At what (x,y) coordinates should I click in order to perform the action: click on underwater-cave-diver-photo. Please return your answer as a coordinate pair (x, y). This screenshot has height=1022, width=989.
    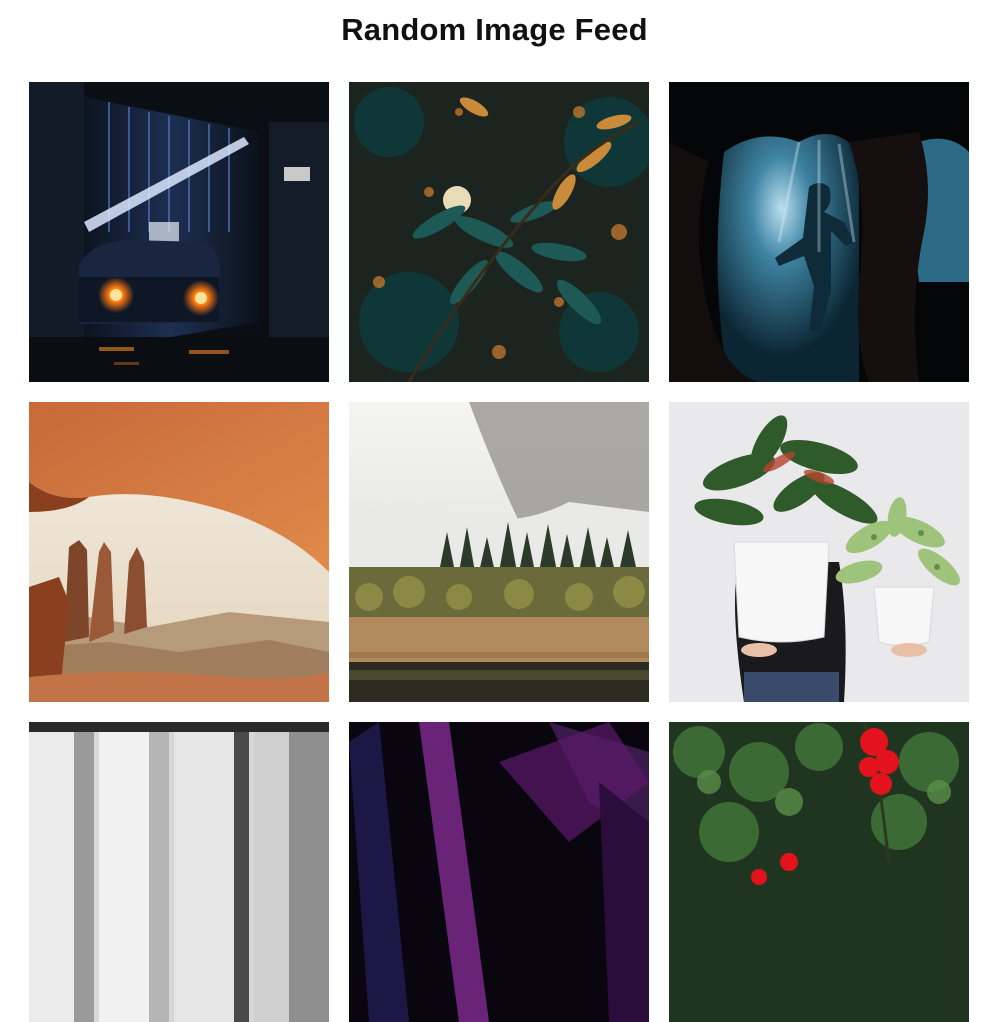
    Looking at the image, I should click on (819, 232).